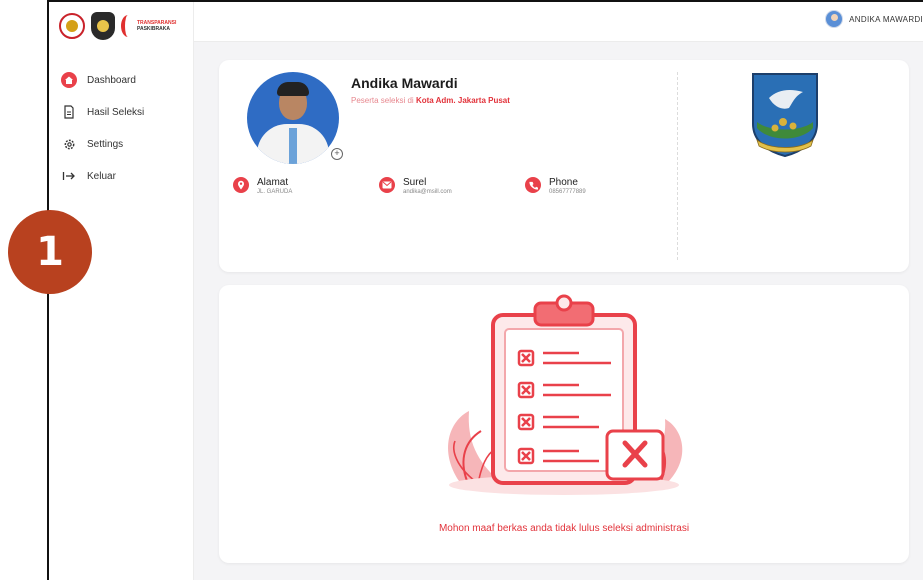  What do you see at coordinates (563, 182) in the screenshot?
I see `phone-label: Phone` at bounding box center [563, 182].